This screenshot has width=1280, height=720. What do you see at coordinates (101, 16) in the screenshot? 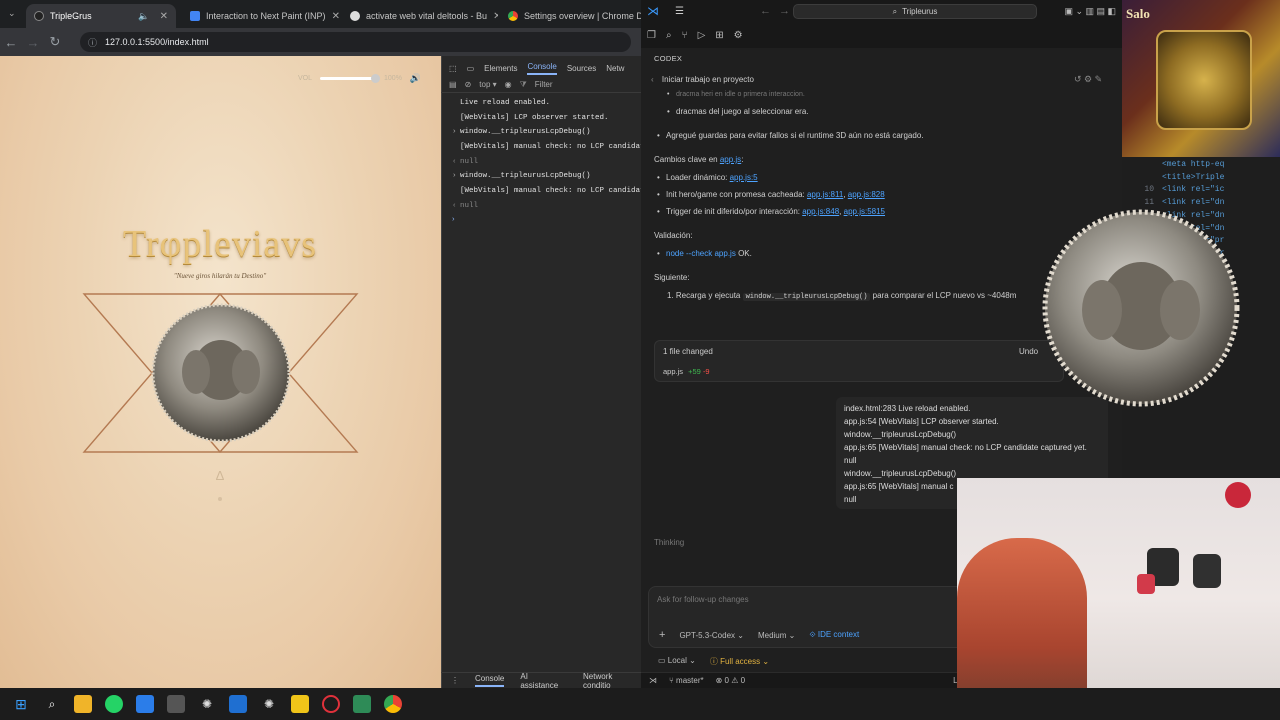
I see `tab-triplegrus: TripleGrus 🔈 ✕` at bounding box center [101, 16].